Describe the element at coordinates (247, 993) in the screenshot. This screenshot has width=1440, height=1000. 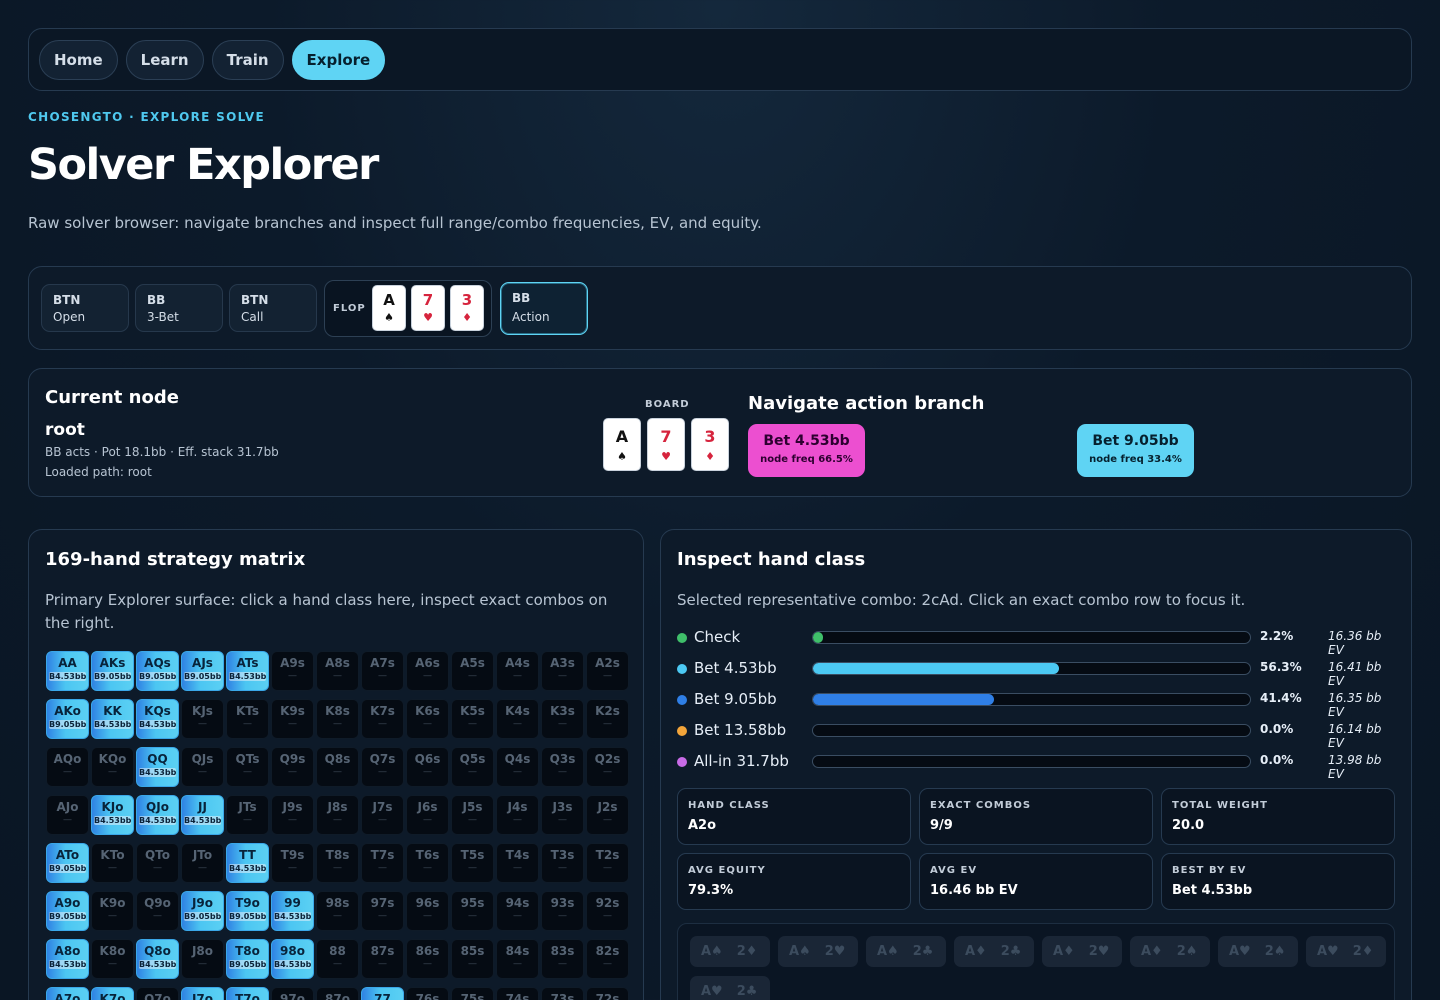
I see `hand-cell: T7o—` at that location.